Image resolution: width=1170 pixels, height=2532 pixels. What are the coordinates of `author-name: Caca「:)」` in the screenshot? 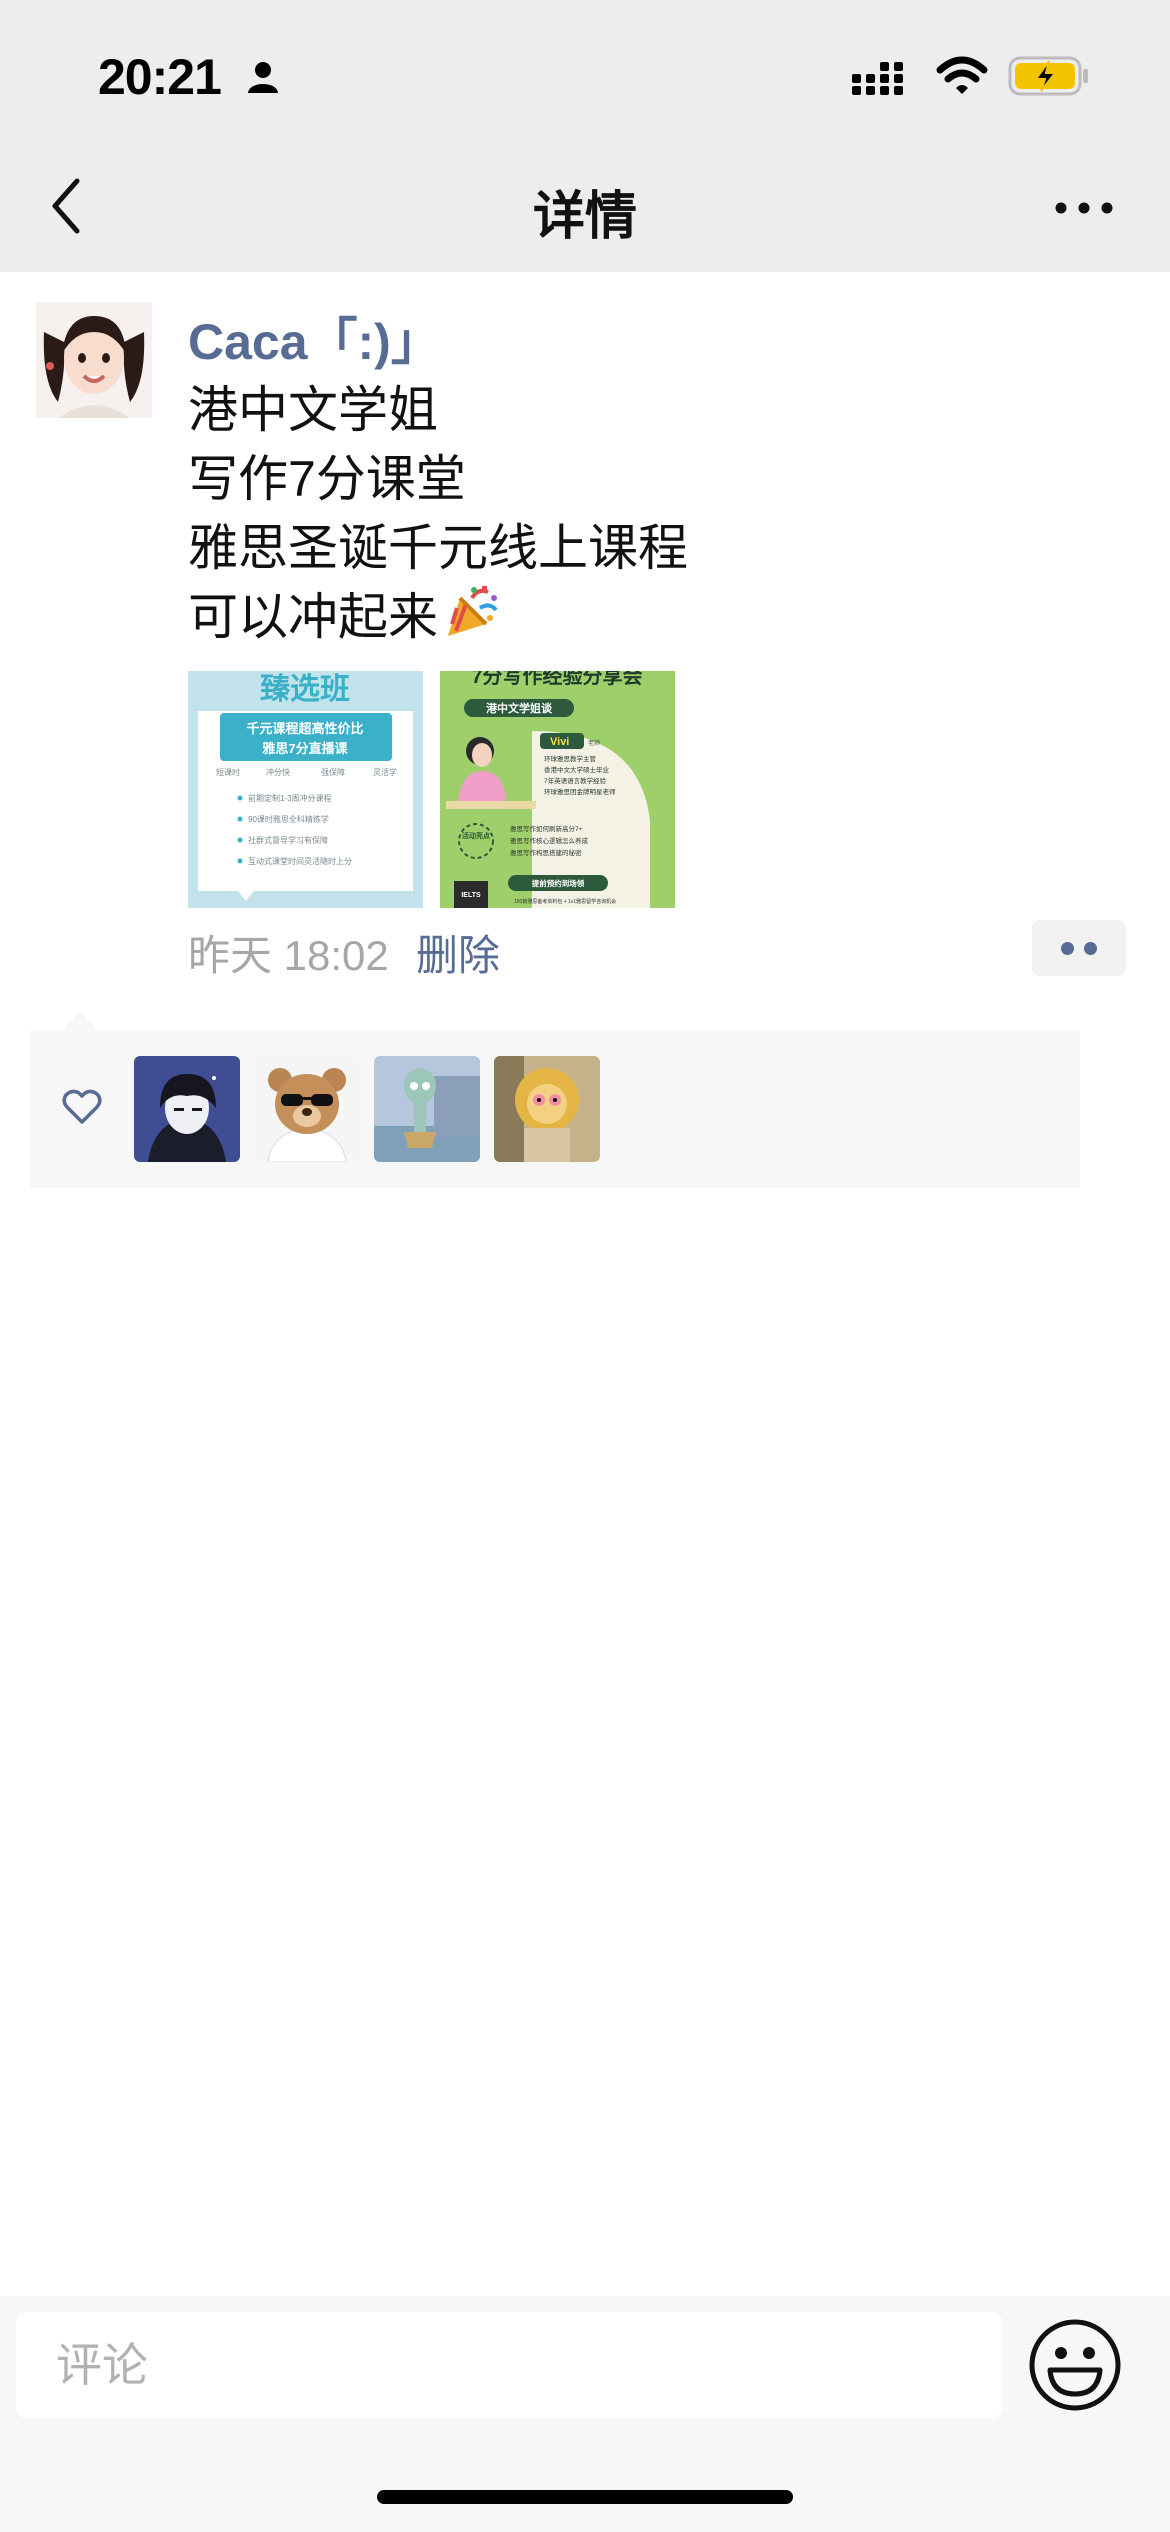 It's located at (314, 338).